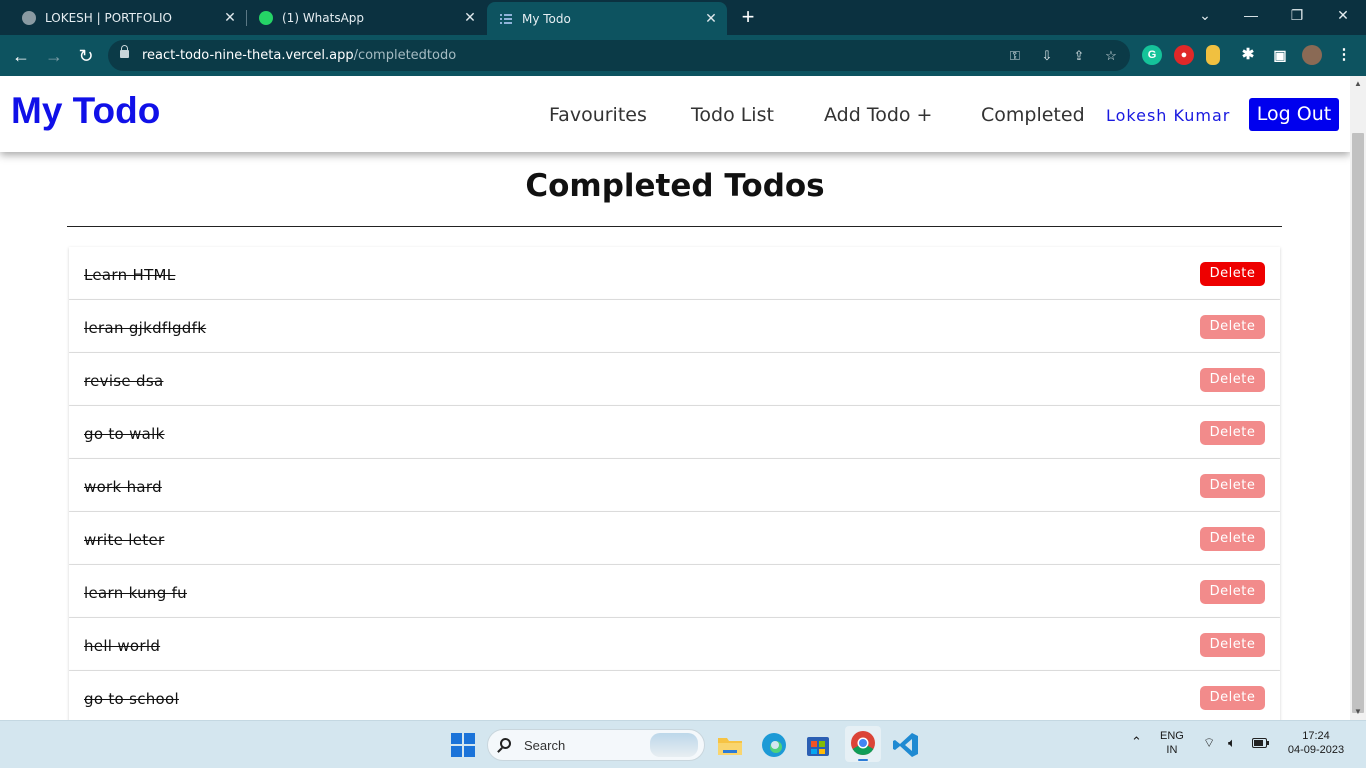 The height and width of the screenshot is (768, 1366). I want to click on todo-text: leran gjkdflgdfk, so click(145, 328).